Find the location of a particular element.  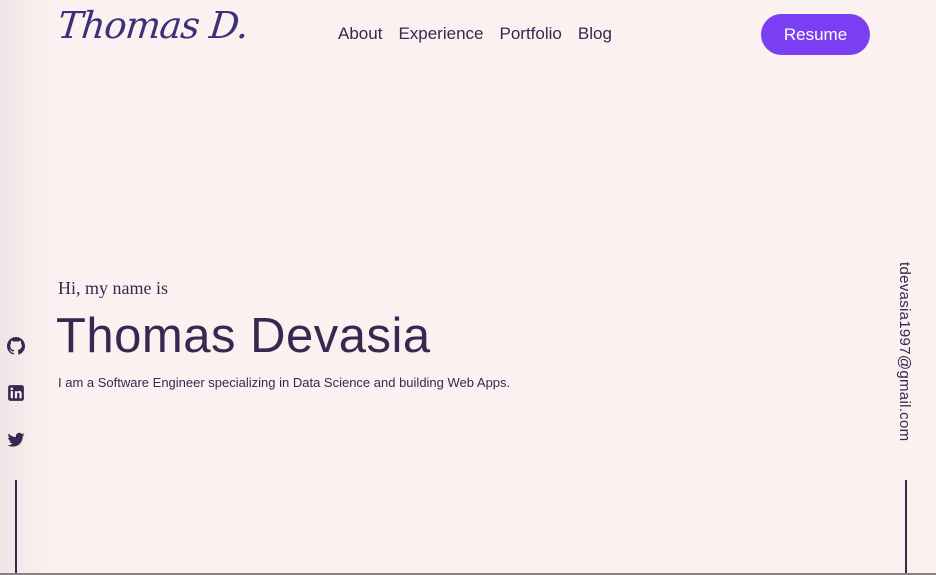

hero-greeting: Hi, my name is is located at coordinates (113, 288).